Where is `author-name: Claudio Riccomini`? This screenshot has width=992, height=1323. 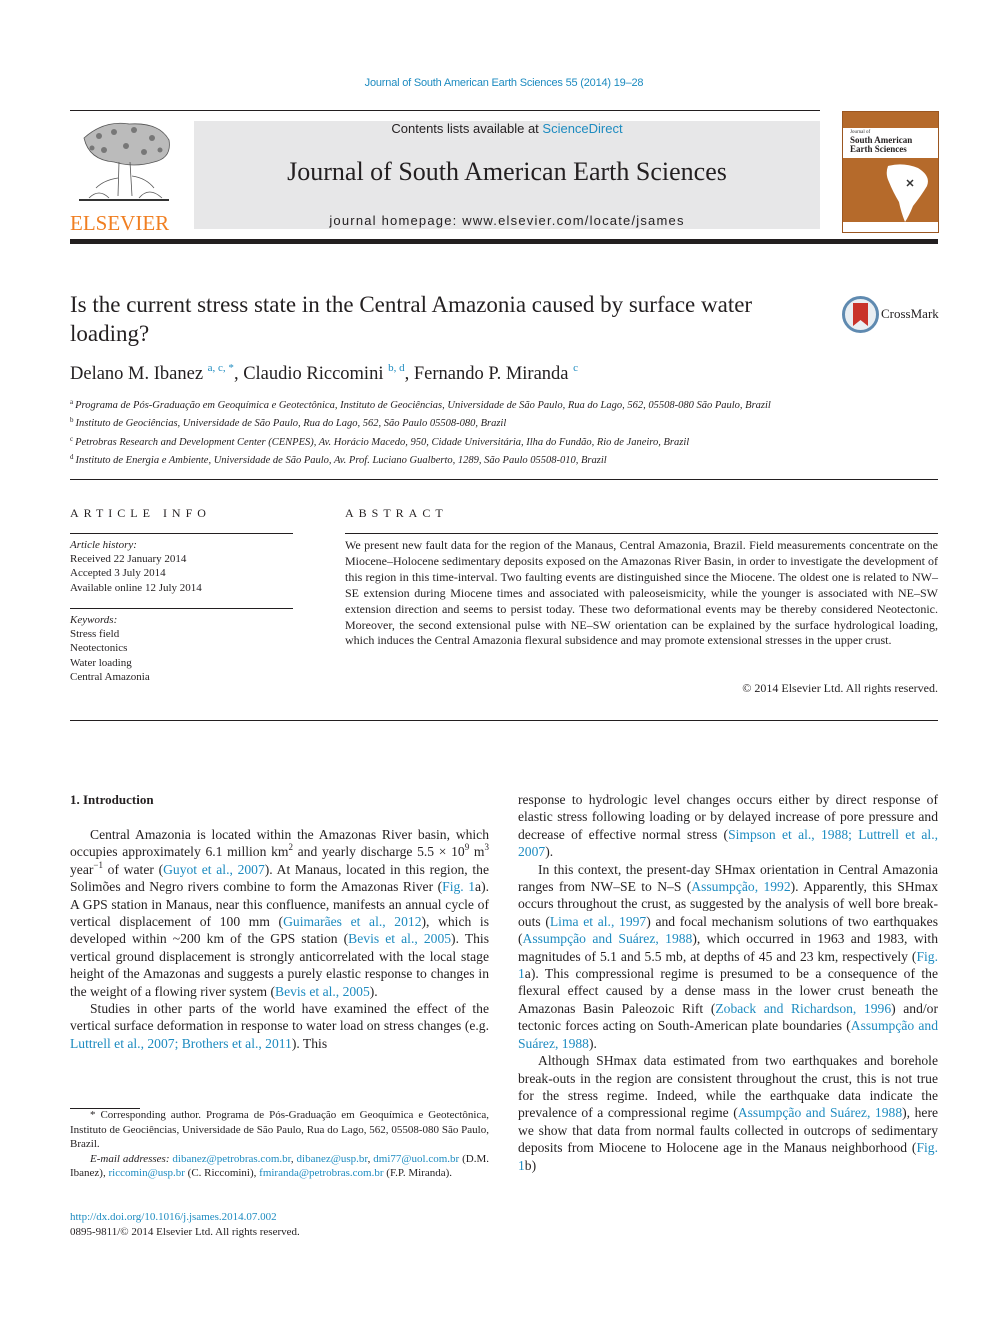
author-name: Claudio Riccomini is located at coordinates (313, 374).